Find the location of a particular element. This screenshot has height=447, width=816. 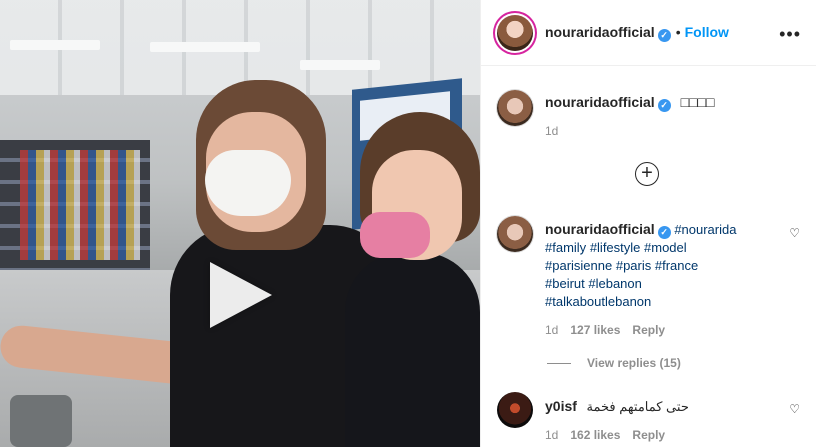

comment-username: nouraridaofficial is located at coordinates (600, 229).